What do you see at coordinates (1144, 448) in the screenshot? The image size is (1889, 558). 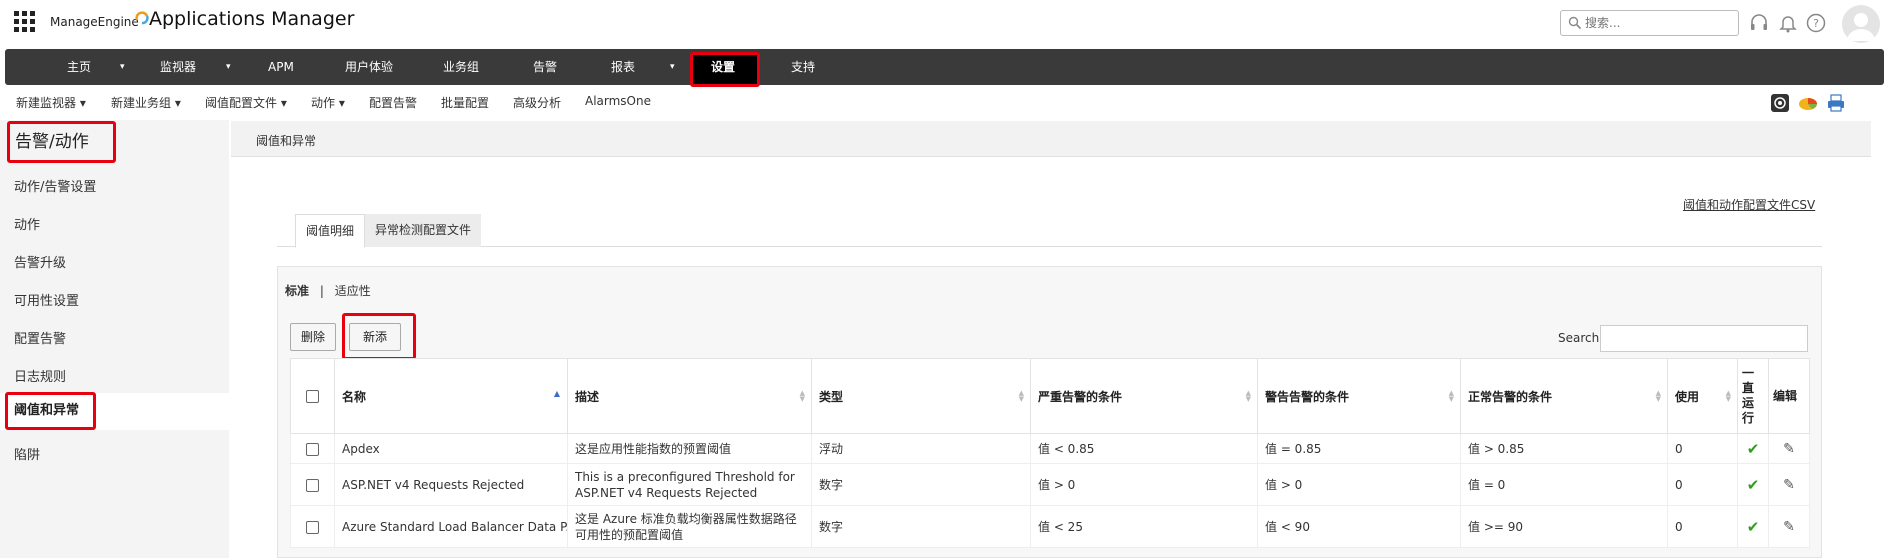 I see `row-critical: 值 < 0.85` at bounding box center [1144, 448].